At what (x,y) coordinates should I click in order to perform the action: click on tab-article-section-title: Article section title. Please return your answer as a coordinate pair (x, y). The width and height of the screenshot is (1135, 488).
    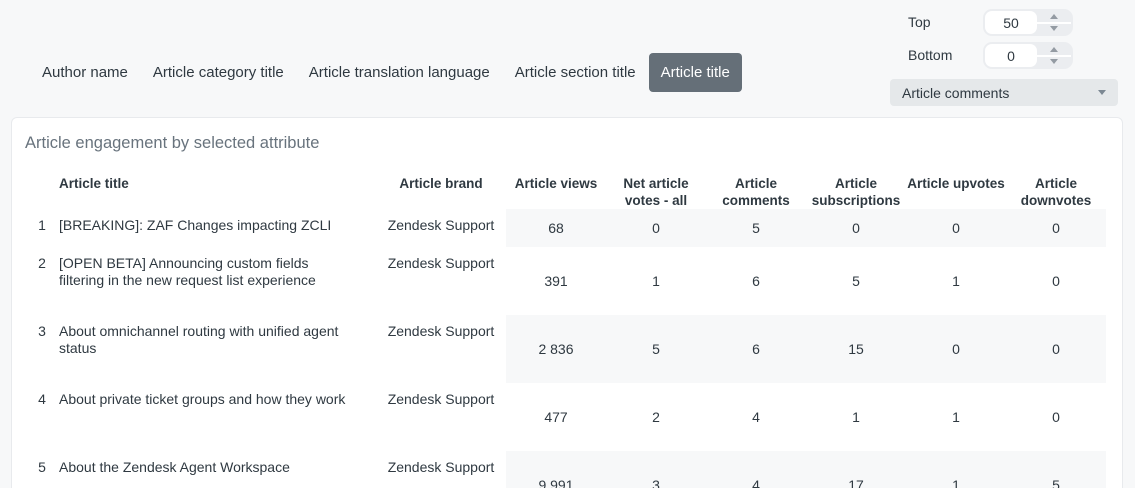
    Looking at the image, I should click on (575, 72).